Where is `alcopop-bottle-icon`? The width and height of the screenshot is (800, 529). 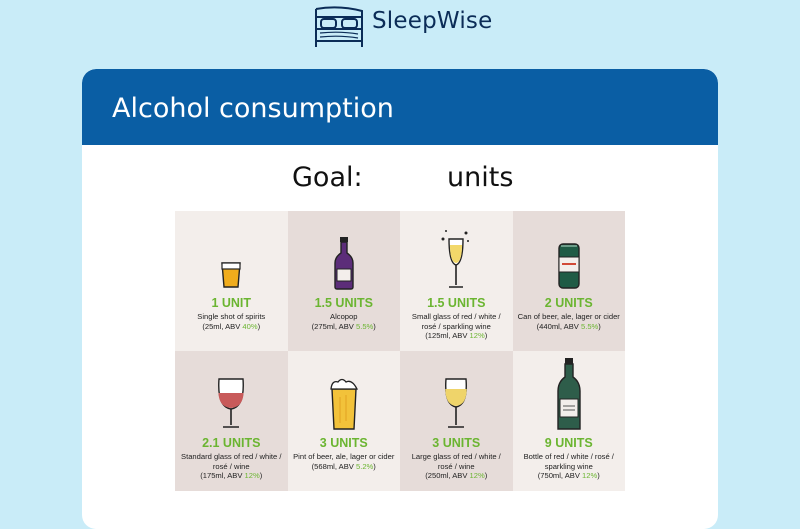 alcopop-bottle-icon is located at coordinates (343, 263).